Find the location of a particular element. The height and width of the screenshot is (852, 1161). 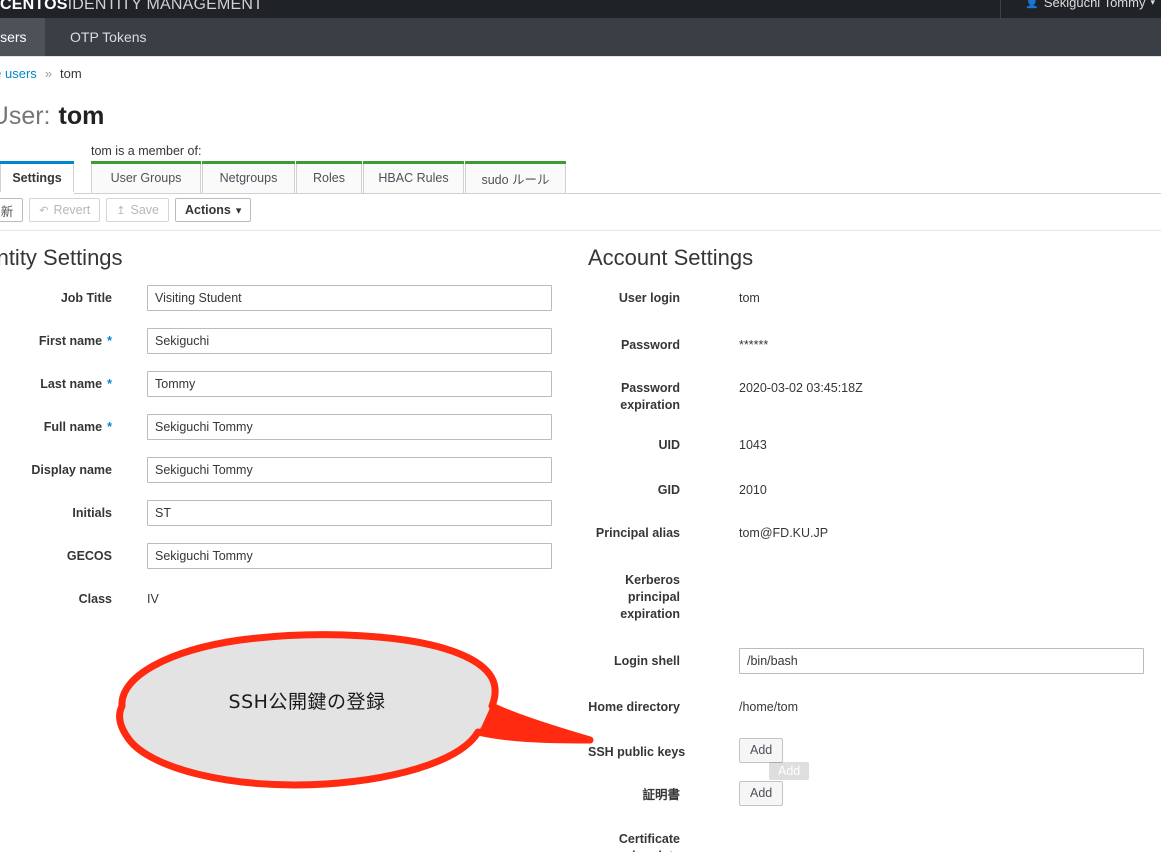

field-uid-label: UID is located at coordinates (669, 444).